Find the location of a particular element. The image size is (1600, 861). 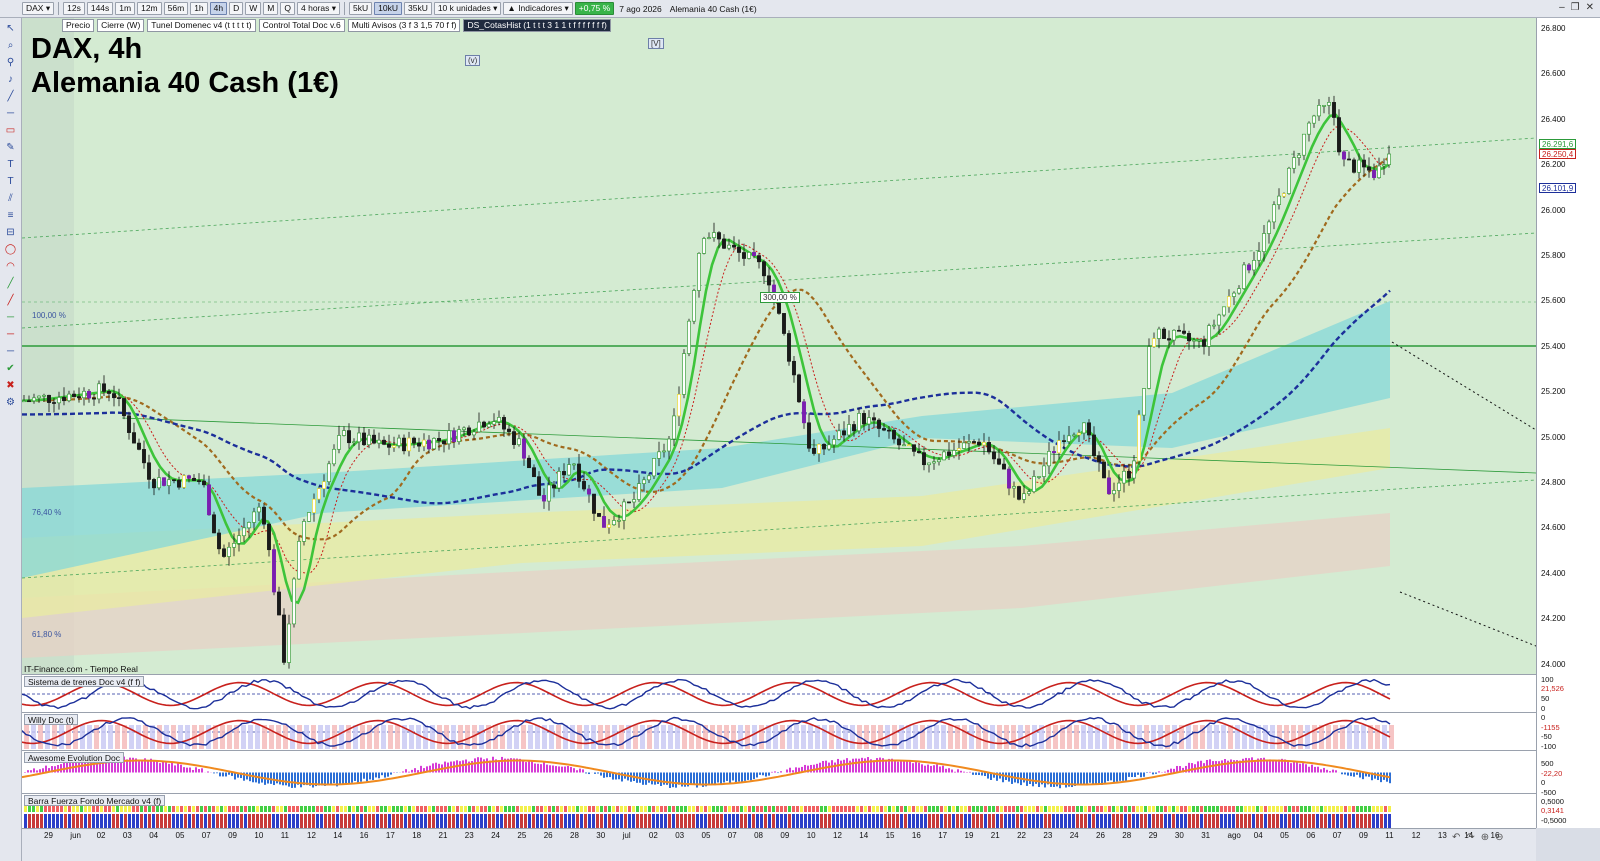

timeframe-Q: Q is located at coordinates (288, 8).